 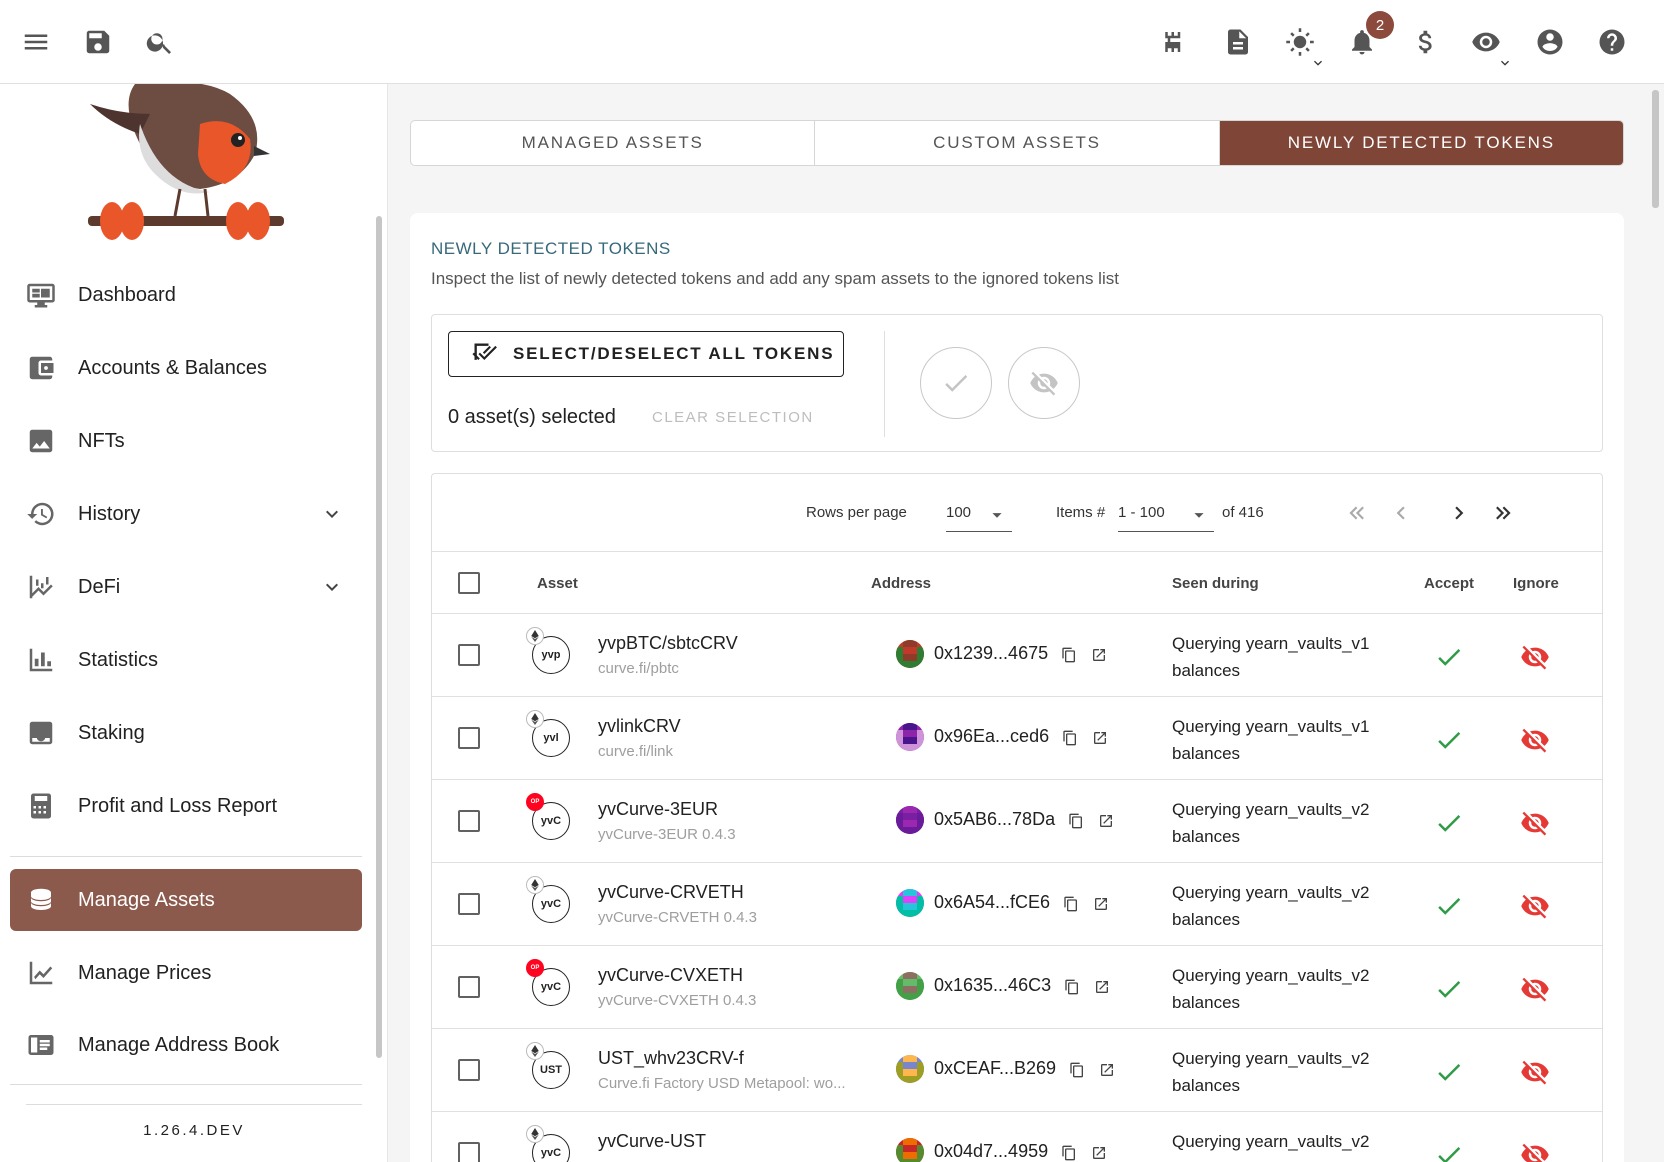 What do you see at coordinates (1166, 513) in the screenshot?
I see `items-range-select: 1 - 100` at bounding box center [1166, 513].